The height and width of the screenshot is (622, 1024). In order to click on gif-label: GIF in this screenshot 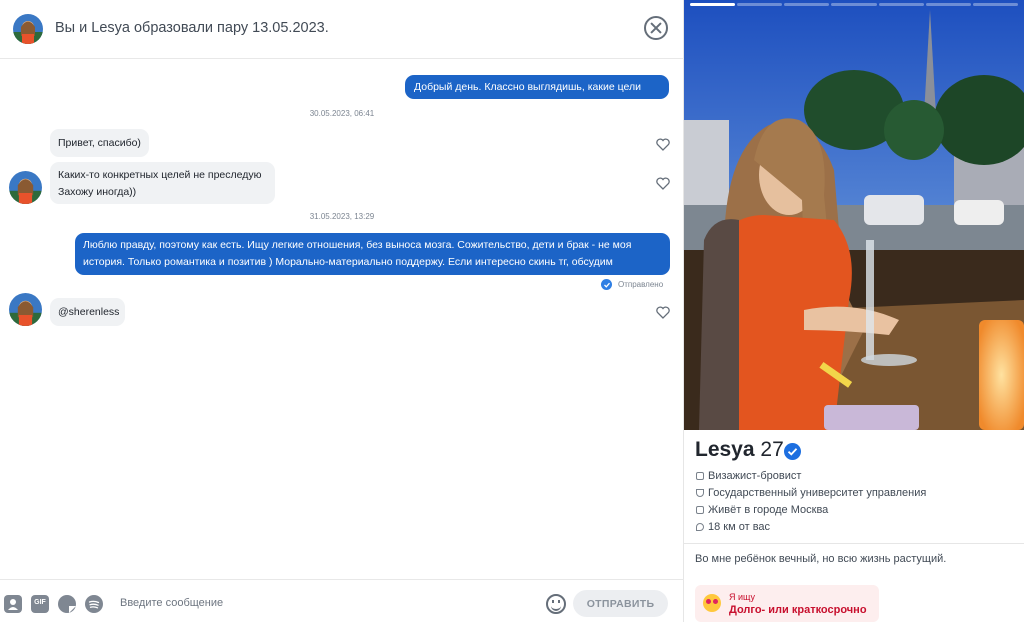, I will do `click(40, 602)`.